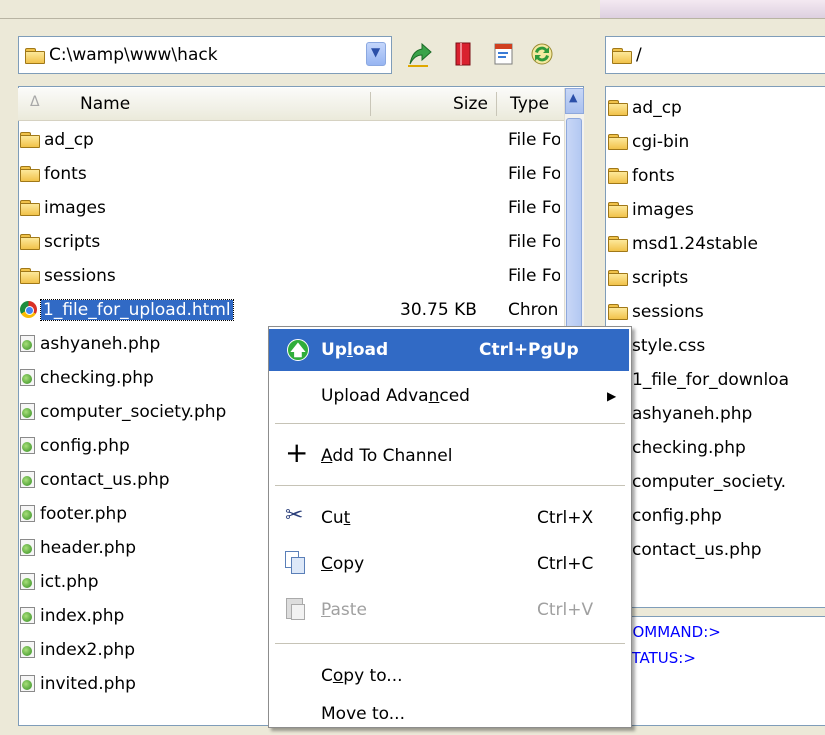 The image size is (825, 735). What do you see at coordinates (715, 55) in the screenshot?
I see `remote-path-box: /` at bounding box center [715, 55].